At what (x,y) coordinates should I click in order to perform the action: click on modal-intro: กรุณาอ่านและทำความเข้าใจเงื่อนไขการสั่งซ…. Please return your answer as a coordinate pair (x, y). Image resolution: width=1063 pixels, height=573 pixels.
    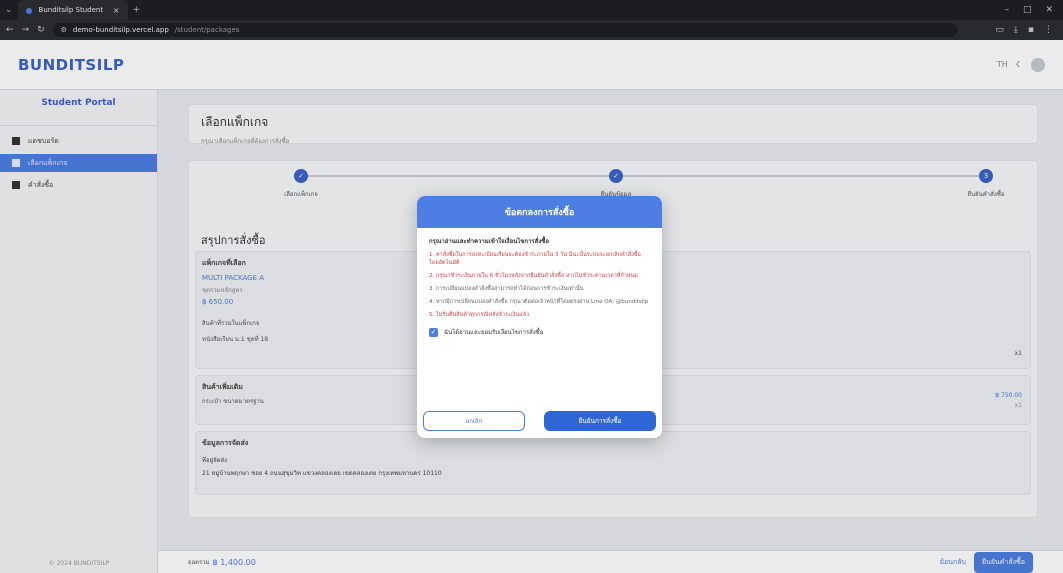
    Looking at the image, I should click on (489, 241).